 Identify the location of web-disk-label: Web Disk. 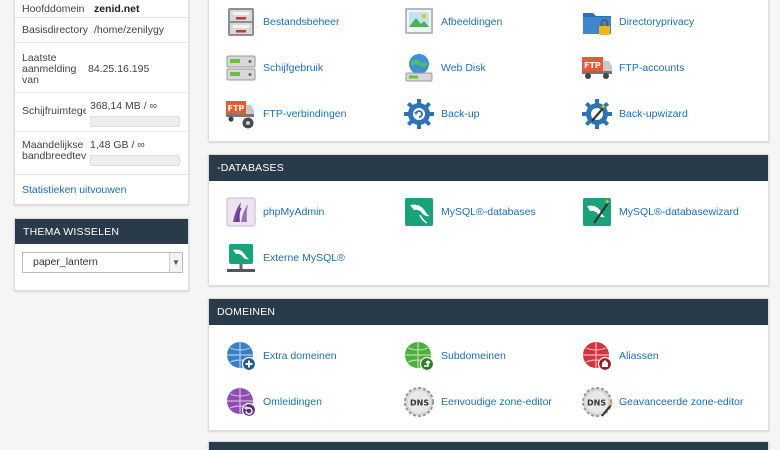
(463, 68).